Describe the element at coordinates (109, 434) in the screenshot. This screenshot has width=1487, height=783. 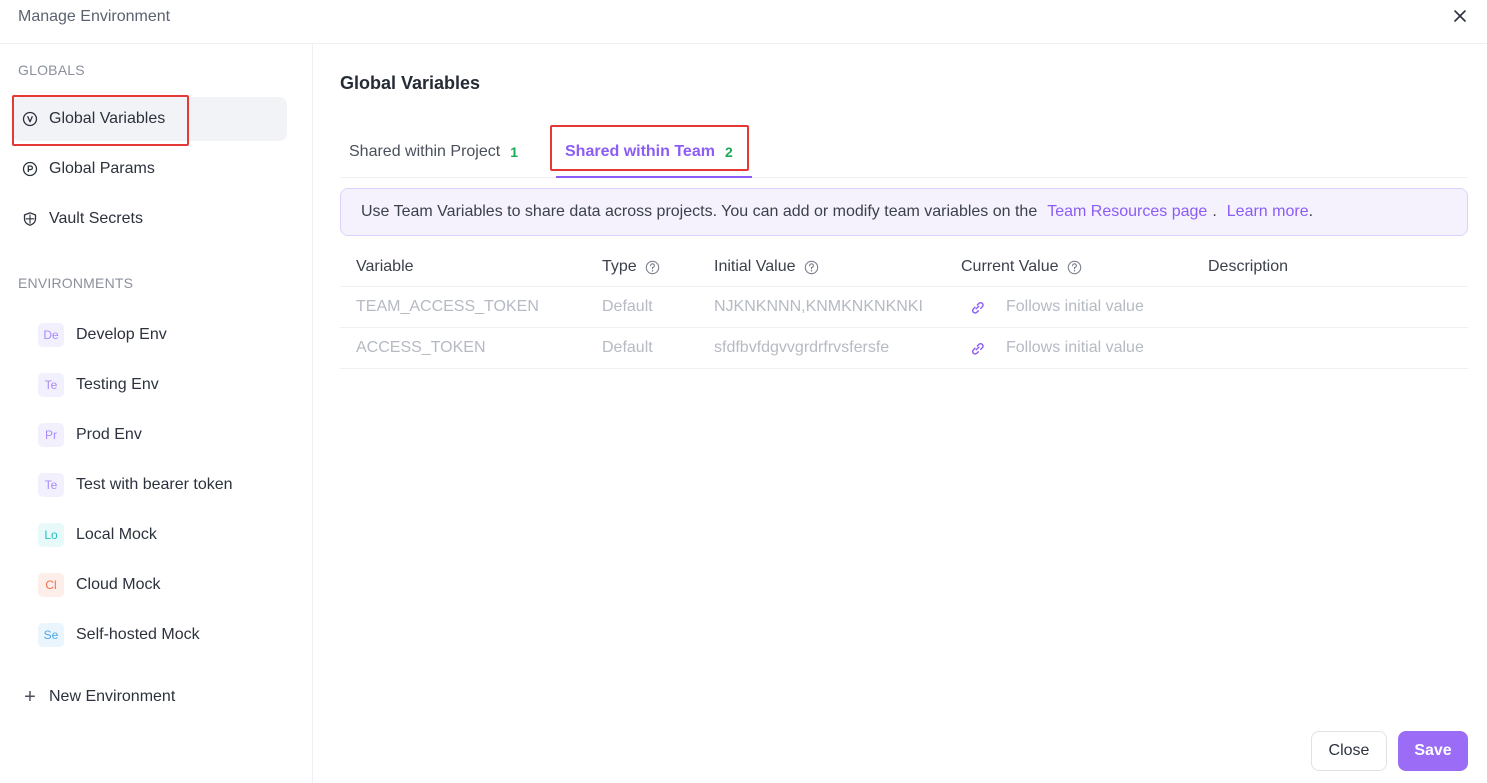
I see `env-label: Prod Env` at that location.